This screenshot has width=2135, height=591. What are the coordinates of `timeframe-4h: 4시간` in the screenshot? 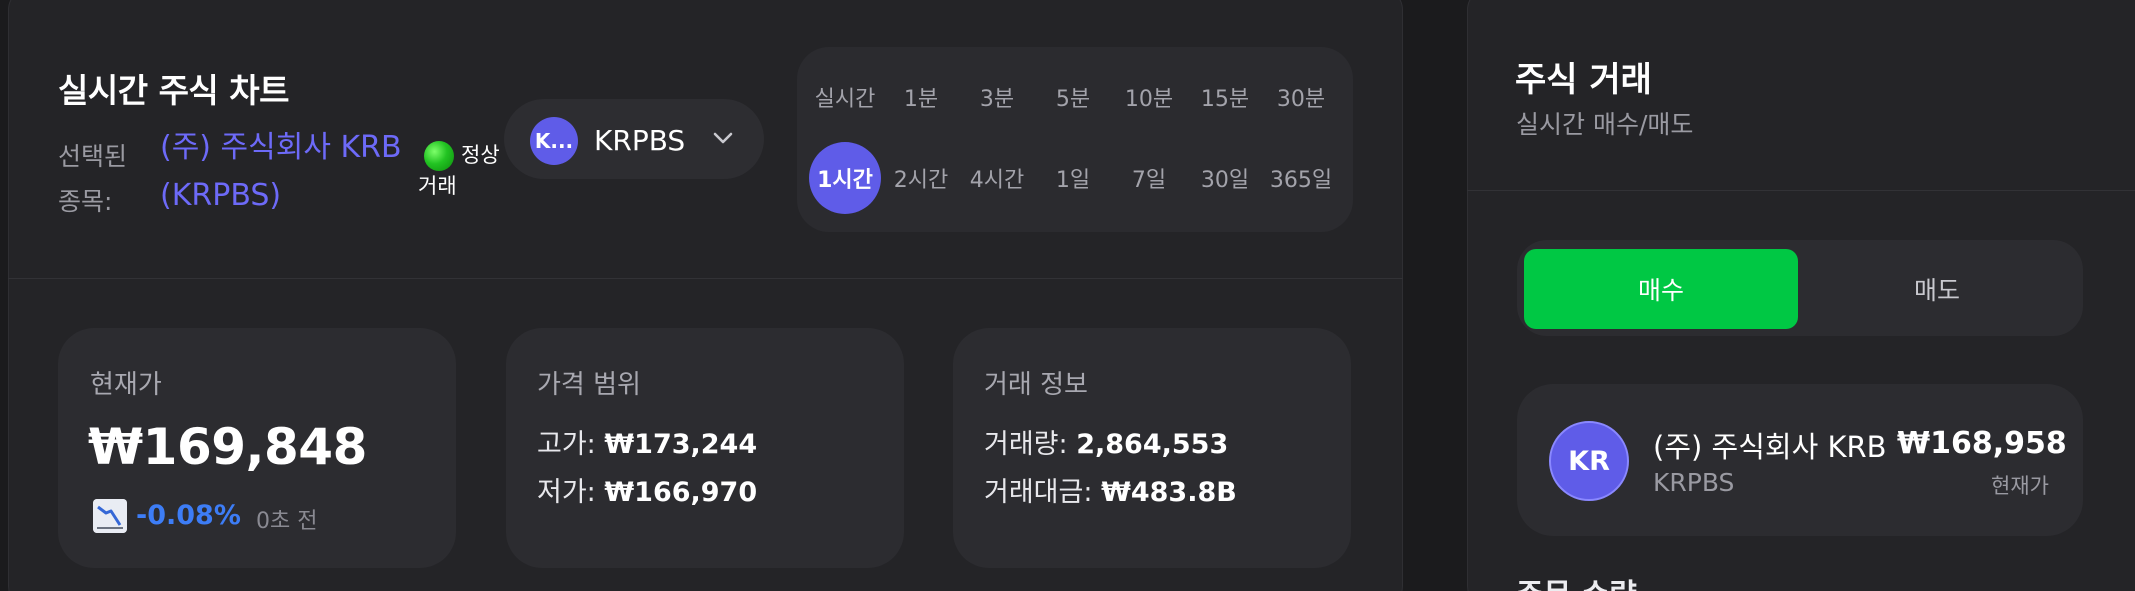 It's located at (997, 178).